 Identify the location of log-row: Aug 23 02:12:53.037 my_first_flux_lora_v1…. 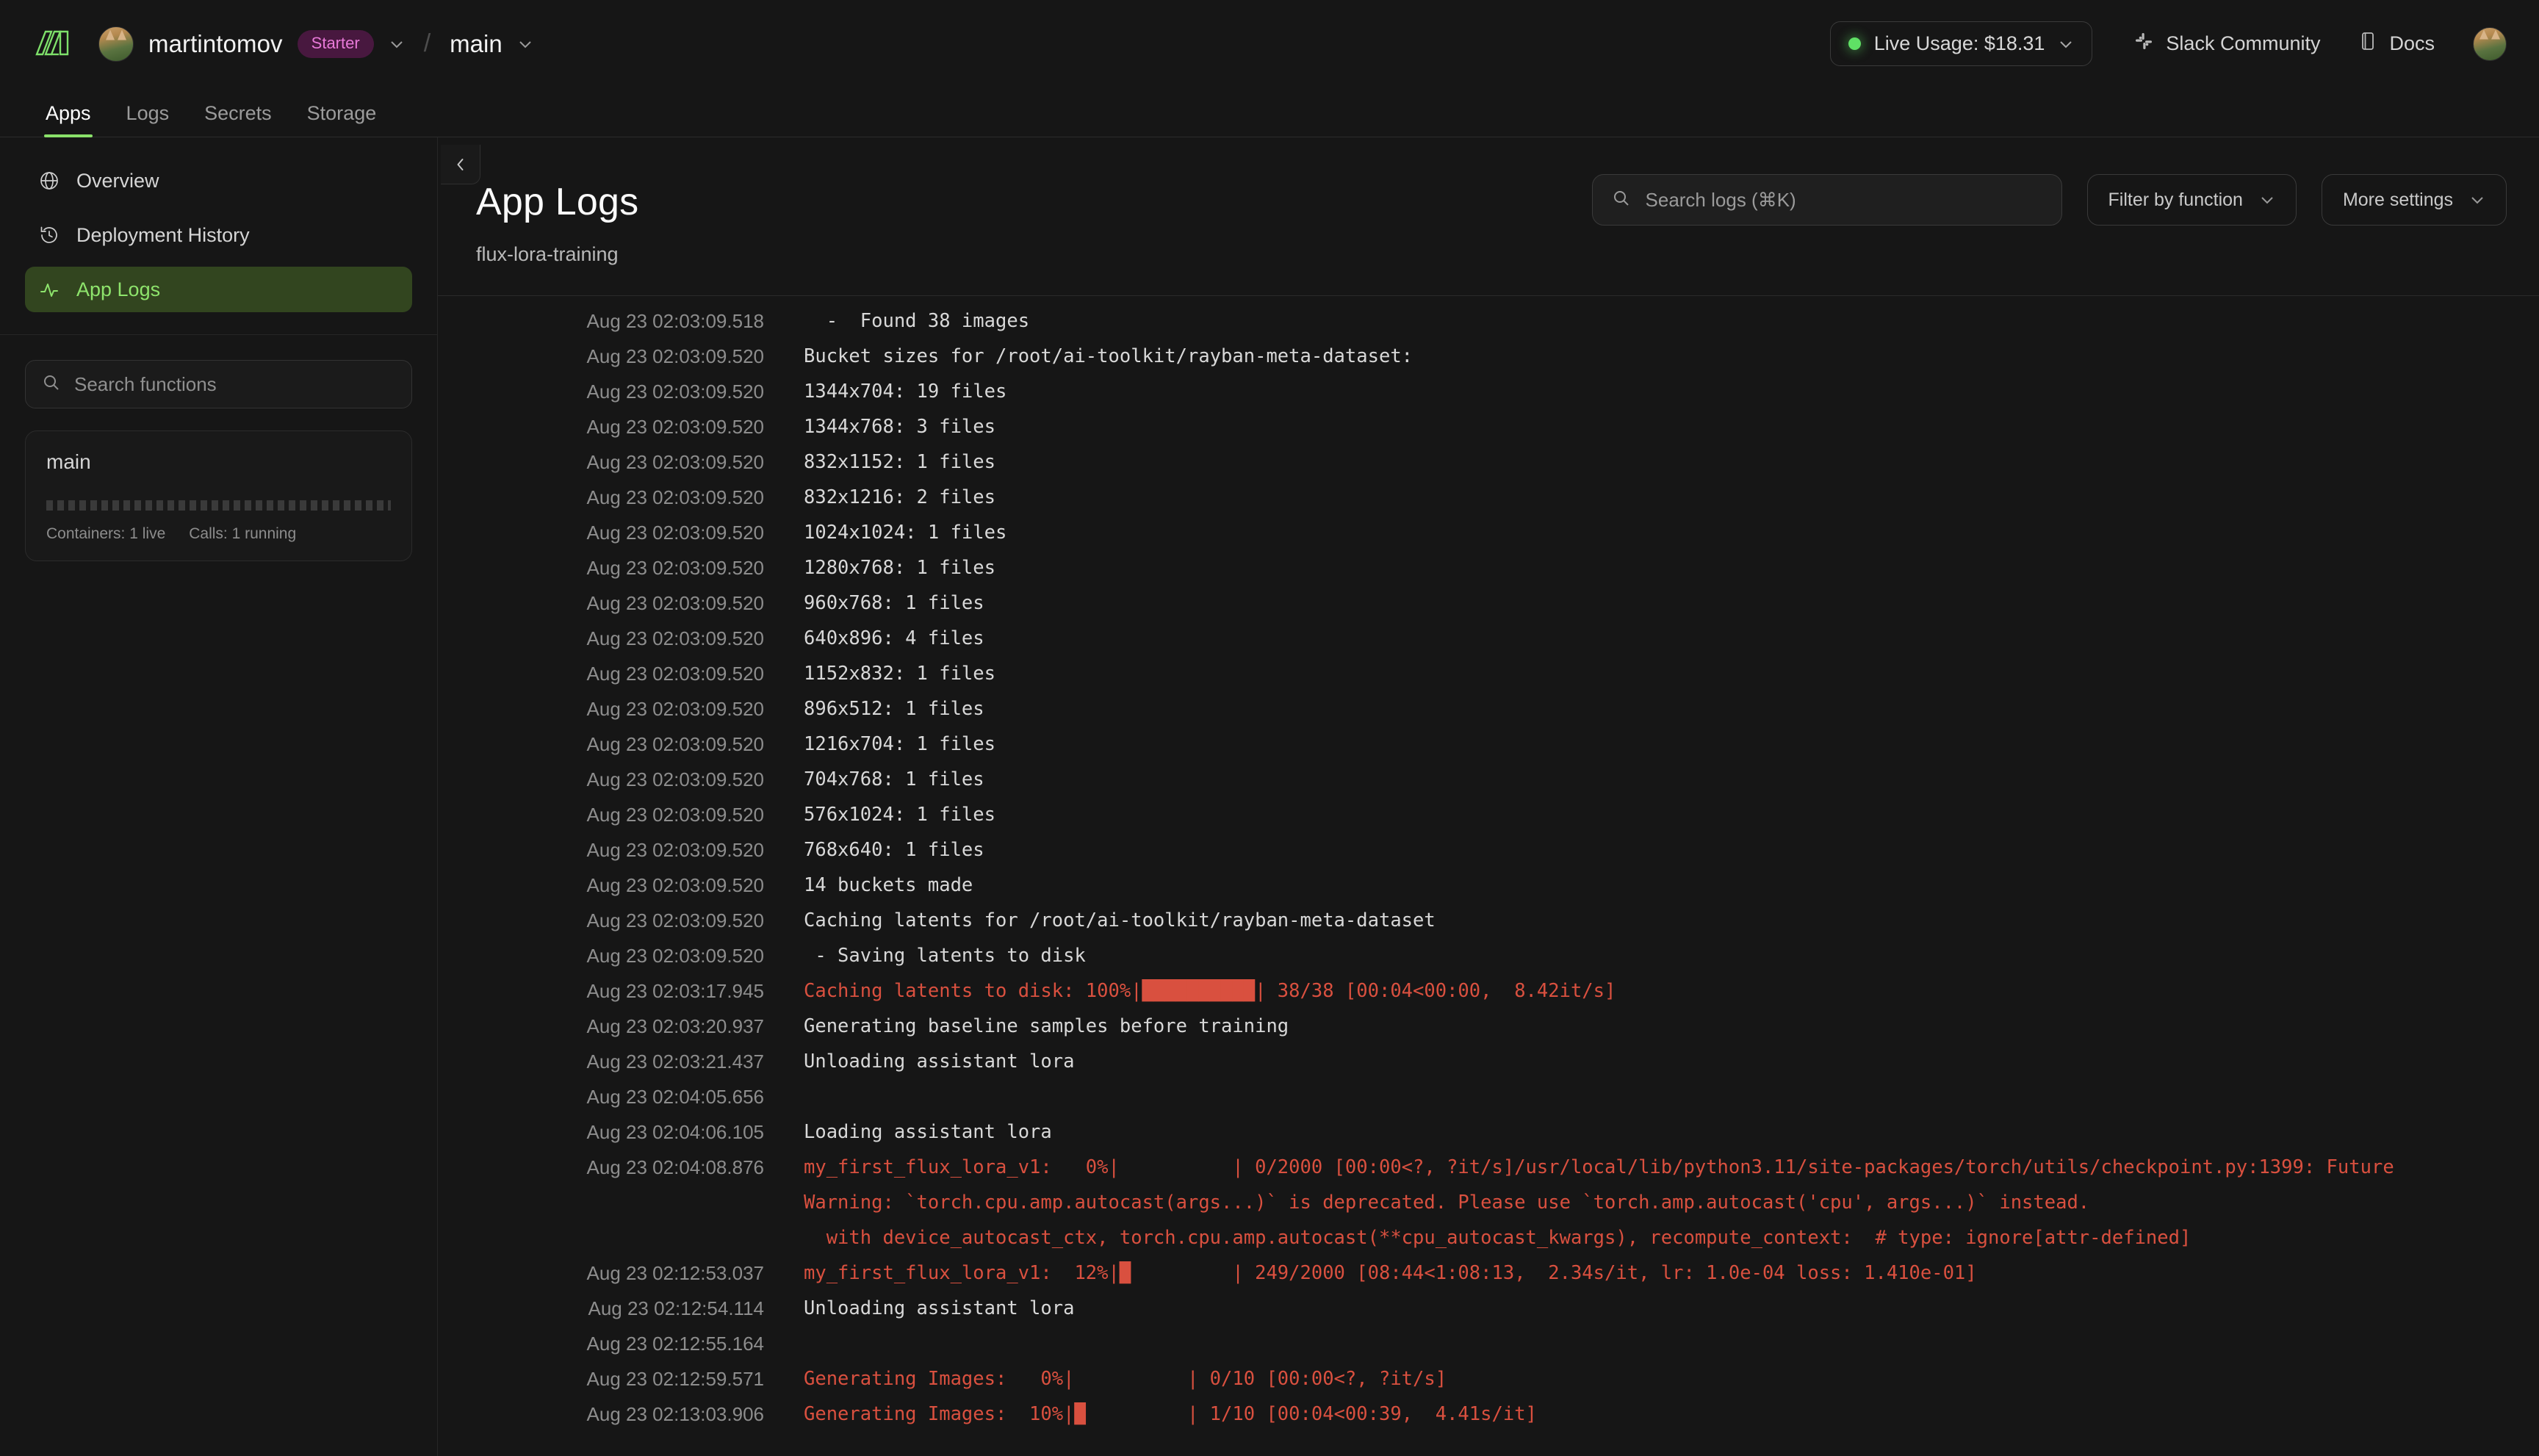
(1488, 1273).